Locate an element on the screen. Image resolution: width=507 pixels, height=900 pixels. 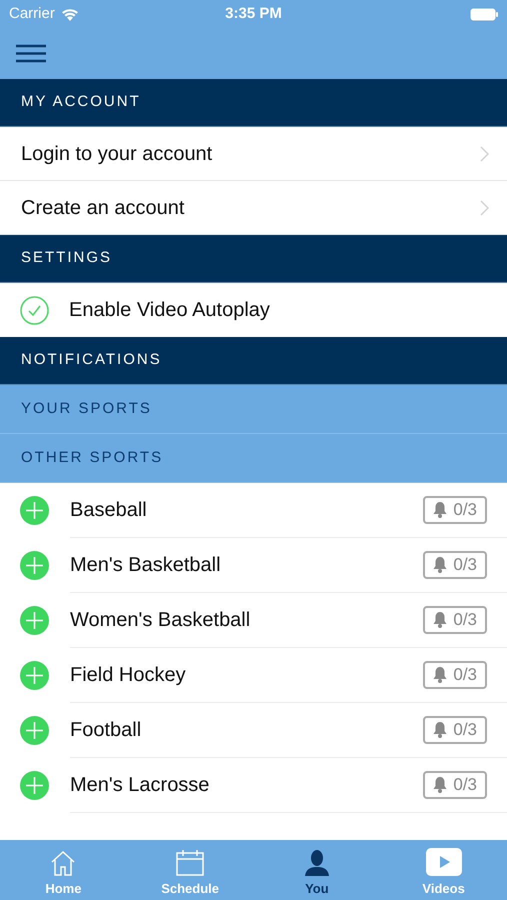
person-icon is located at coordinates (317, 862).